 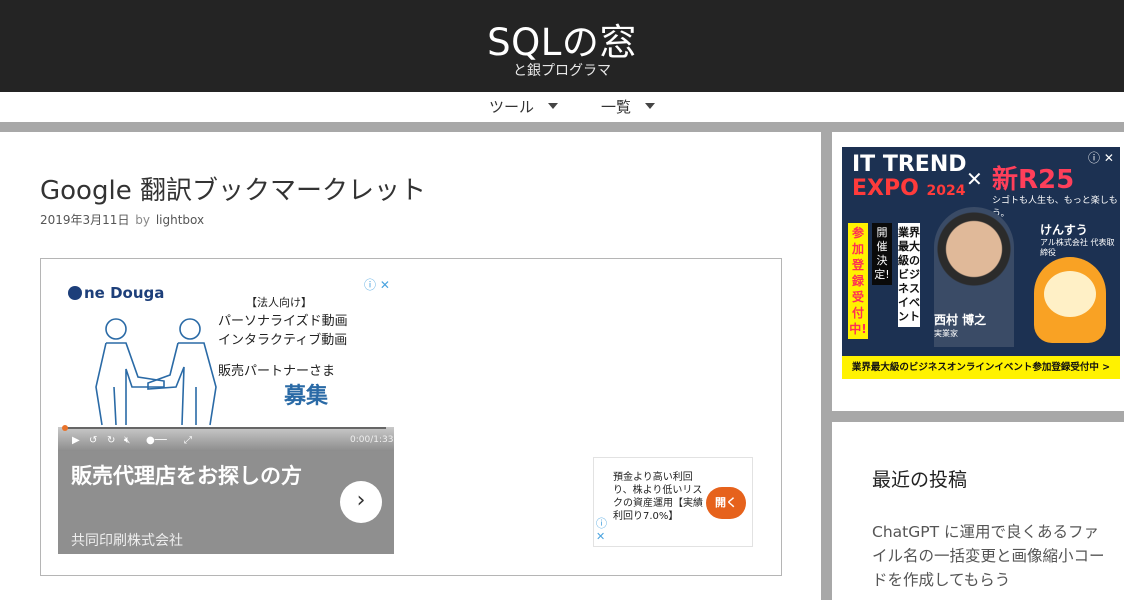 What do you see at coordinates (306, 396) in the screenshot?
I see `ad-copy-big: 募集` at bounding box center [306, 396].